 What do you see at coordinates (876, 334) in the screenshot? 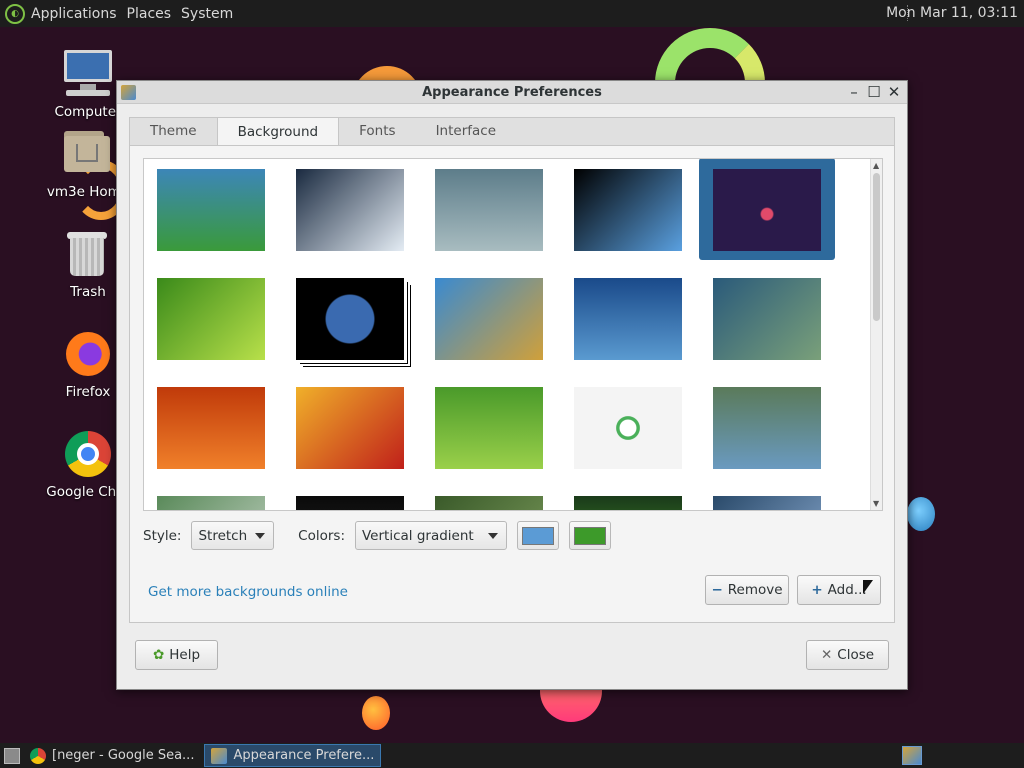
I see `vertical-scrollbar: ▲ ▼` at bounding box center [876, 334].